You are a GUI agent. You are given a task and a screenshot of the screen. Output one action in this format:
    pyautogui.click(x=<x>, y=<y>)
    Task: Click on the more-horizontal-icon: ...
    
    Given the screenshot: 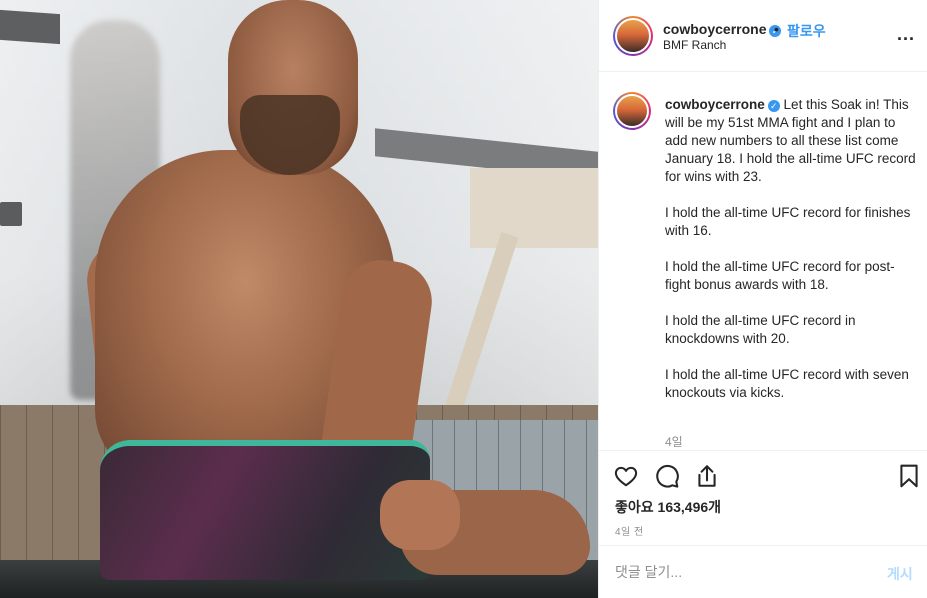 What is the action you would take?
    pyautogui.click(x=906, y=34)
    